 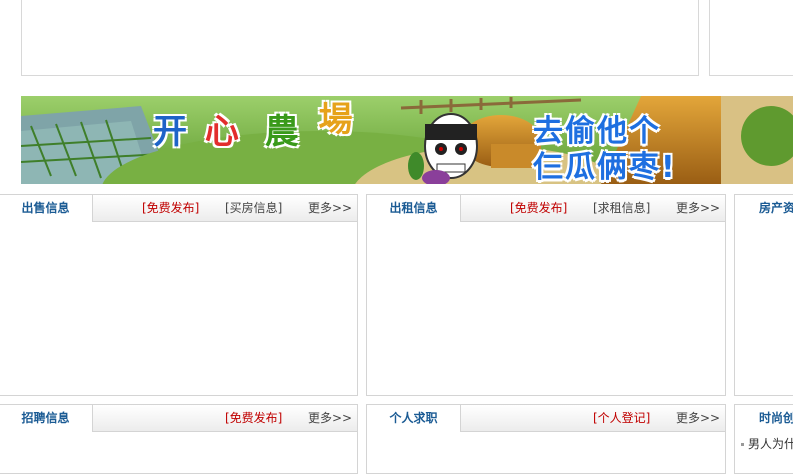 What do you see at coordinates (621, 208) in the screenshot?
I see `seek-rent-info-link: [求租信息]` at bounding box center [621, 208].